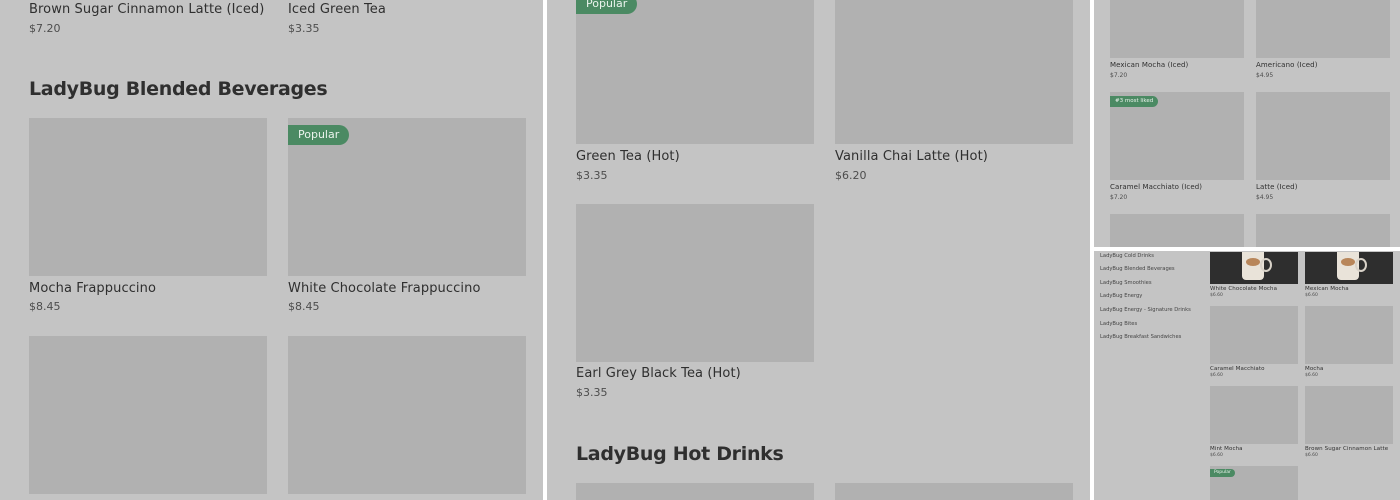 The height and width of the screenshot is (500, 1400). Describe the element at coordinates (680, 454) in the screenshot. I see `section-title: LadyBug Hot Drinks` at that location.